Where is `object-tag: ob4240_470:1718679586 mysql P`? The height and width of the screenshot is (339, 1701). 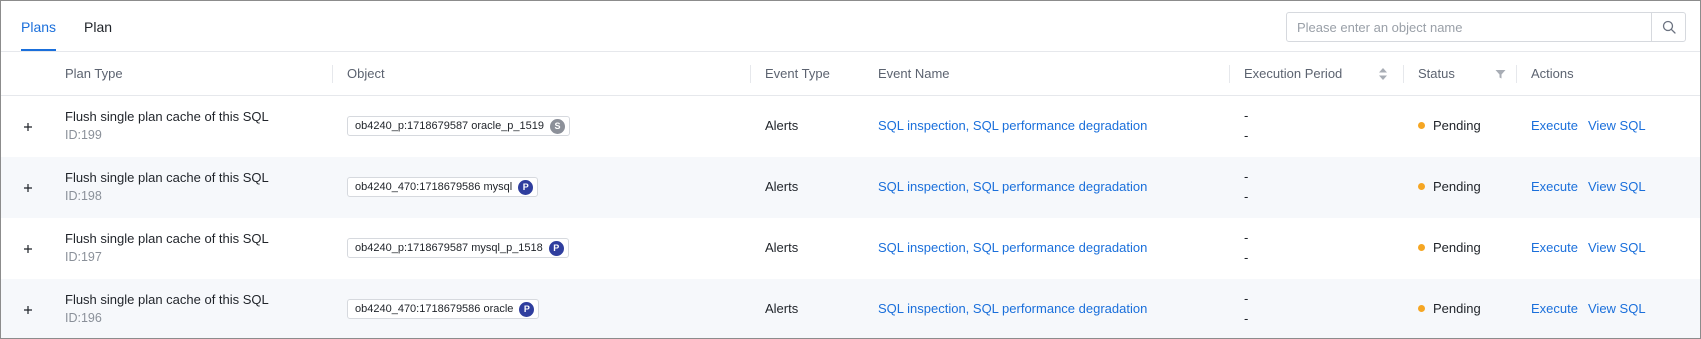 object-tag: ob4240_470:1718679586 mysql P is located at coordinates (443, 187).